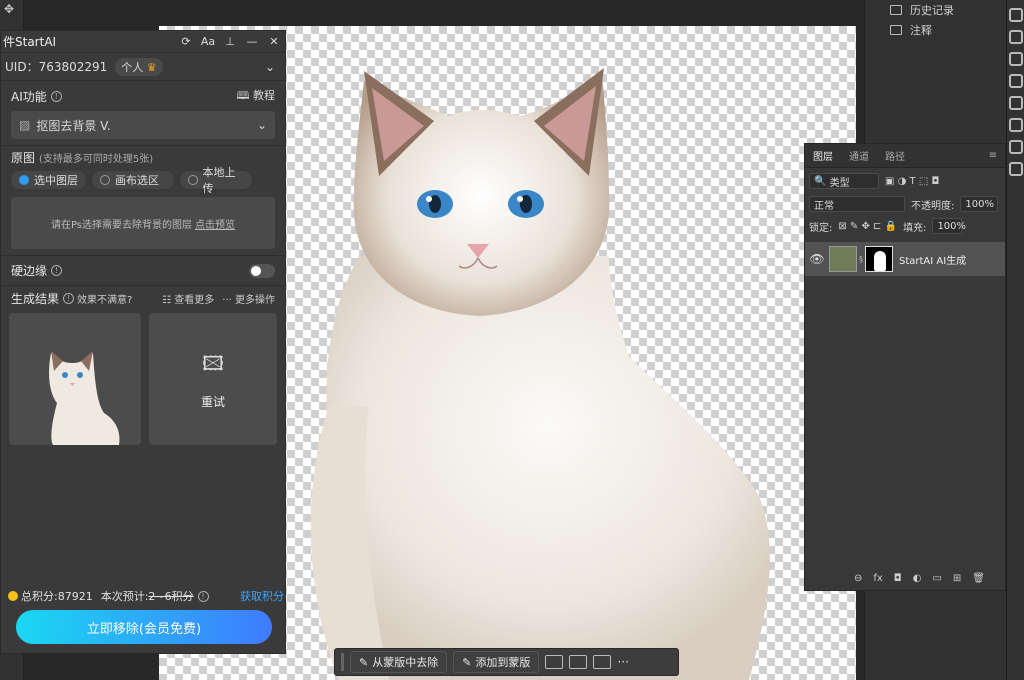 Image resolution: width=1024 pixels, height=680 pixels. Describe the element at coordinates (861, 259) in the screenshot. I see `link-icon: §` at that location.